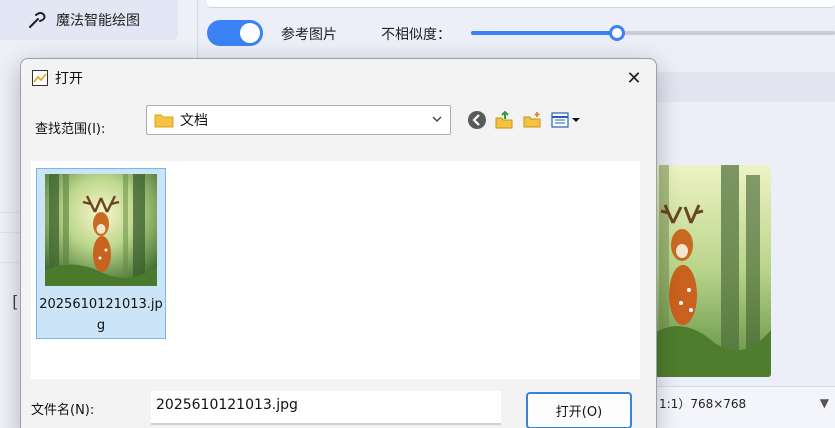  I want to click on image-file-icon, so click(40, 78).